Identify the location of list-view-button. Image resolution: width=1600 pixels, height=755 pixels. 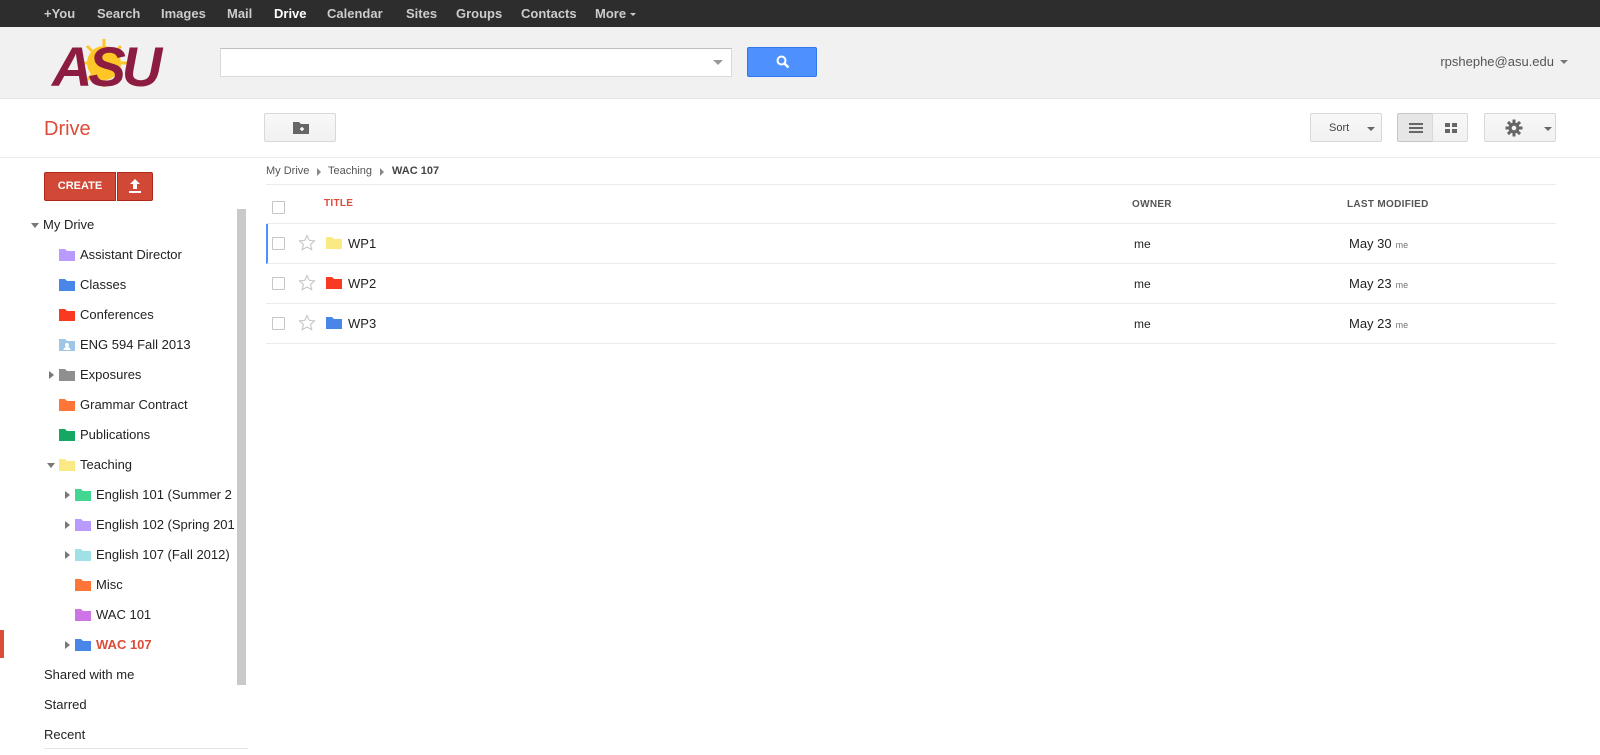
(1415, 127).